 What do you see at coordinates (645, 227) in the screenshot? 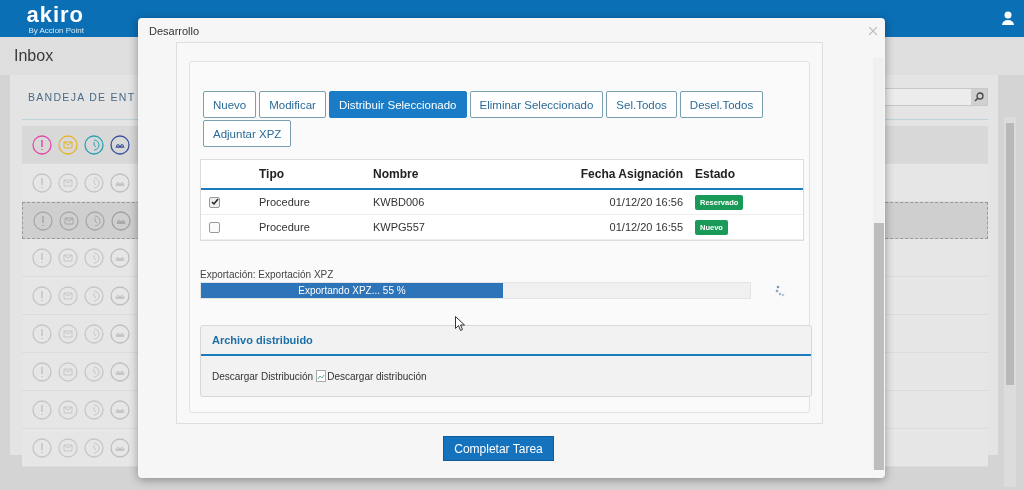
I see `table-cell-text: 01/12/20 16:55` at bounding box center [645, 227].